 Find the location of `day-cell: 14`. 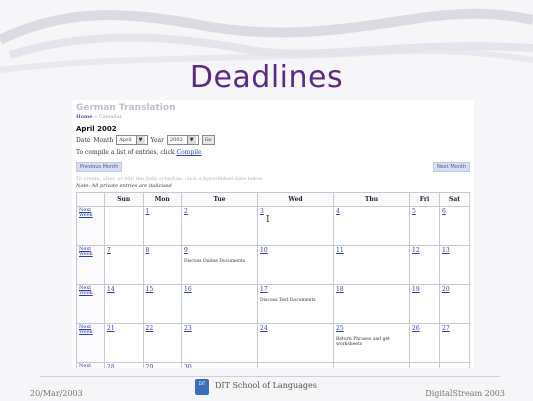

day-cell: 14 is located at coordinates (124, 304).